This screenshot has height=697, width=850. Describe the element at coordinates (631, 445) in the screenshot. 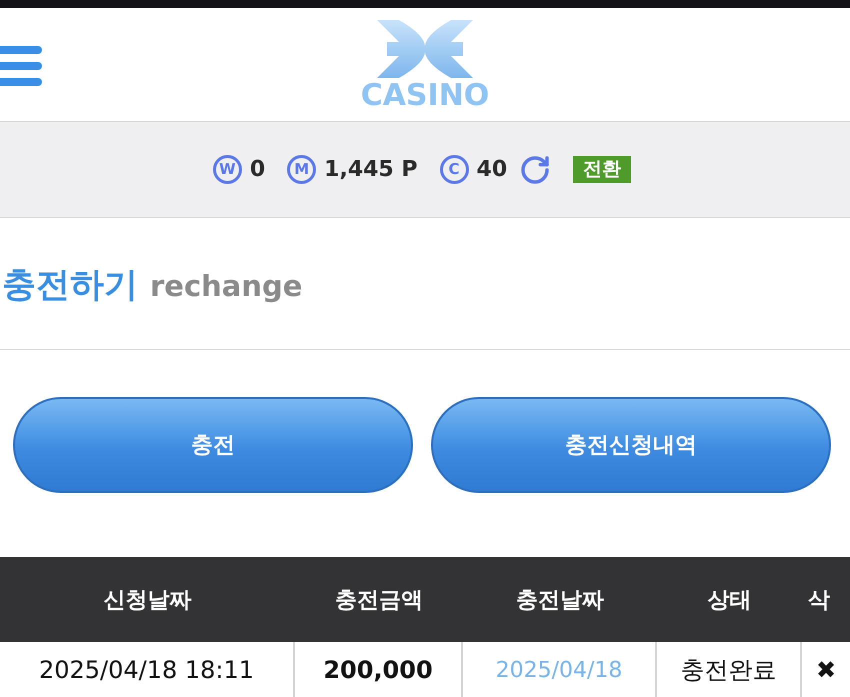

I see `action-button: 충전신청내역` at that location.